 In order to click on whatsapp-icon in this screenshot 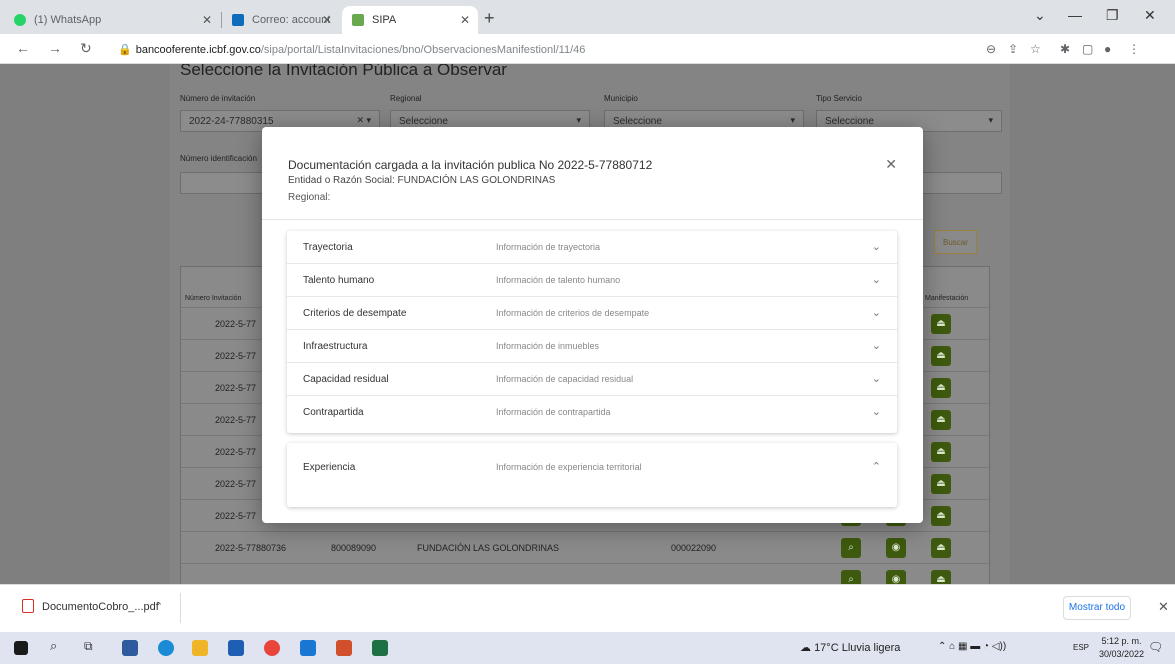, I will do `click(20, 20)`.